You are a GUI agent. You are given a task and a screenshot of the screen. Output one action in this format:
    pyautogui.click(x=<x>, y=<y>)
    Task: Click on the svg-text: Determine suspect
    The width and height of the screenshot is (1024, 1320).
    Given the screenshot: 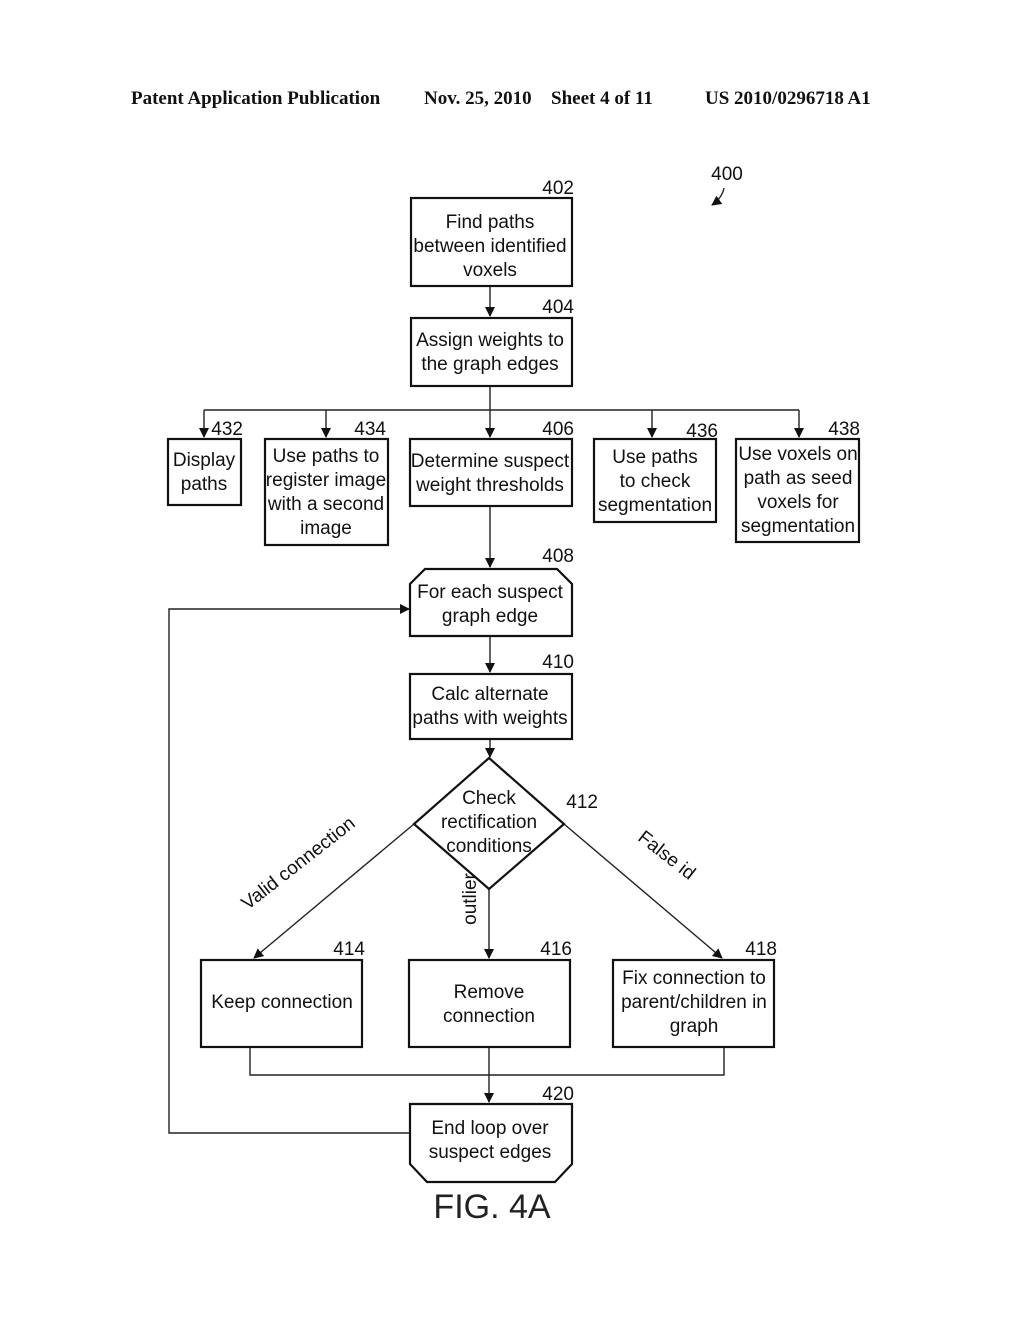 What is the action you would take?
    pyautogui.click(x=490, y=461)
    